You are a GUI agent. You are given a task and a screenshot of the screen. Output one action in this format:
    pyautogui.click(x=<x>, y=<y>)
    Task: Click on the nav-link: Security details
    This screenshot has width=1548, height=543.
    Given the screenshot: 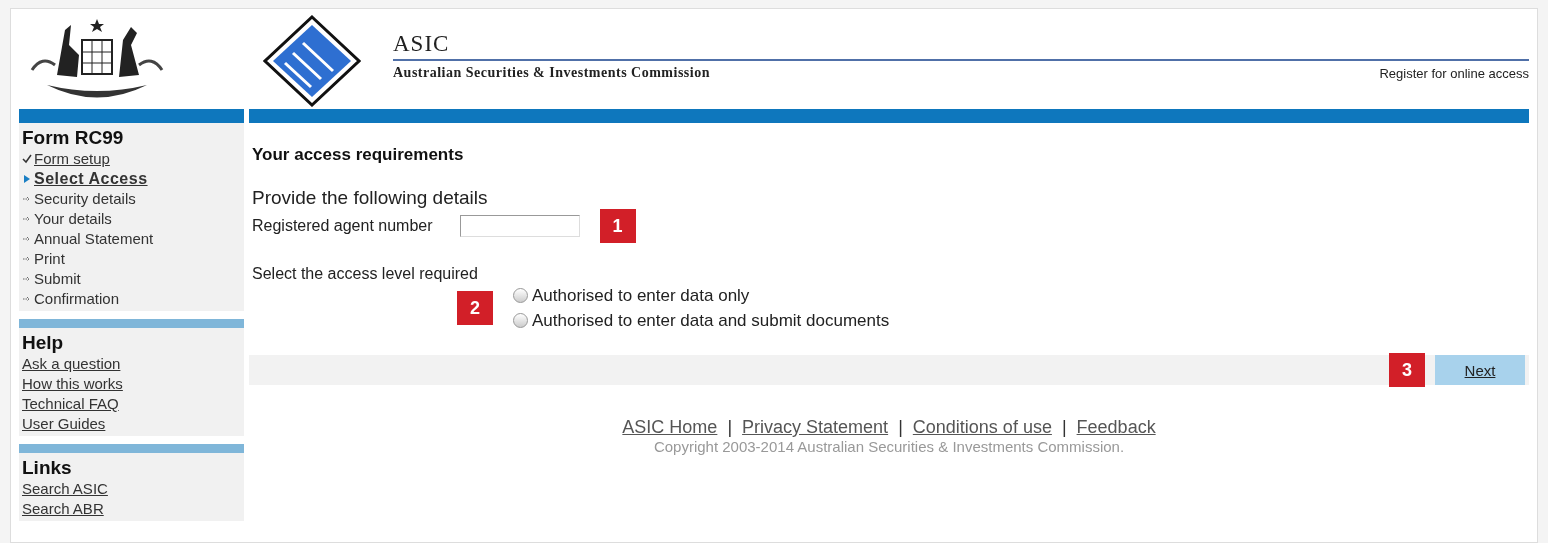 What is the action you would take?
    pyautogui.click(x=131, y=199)
    